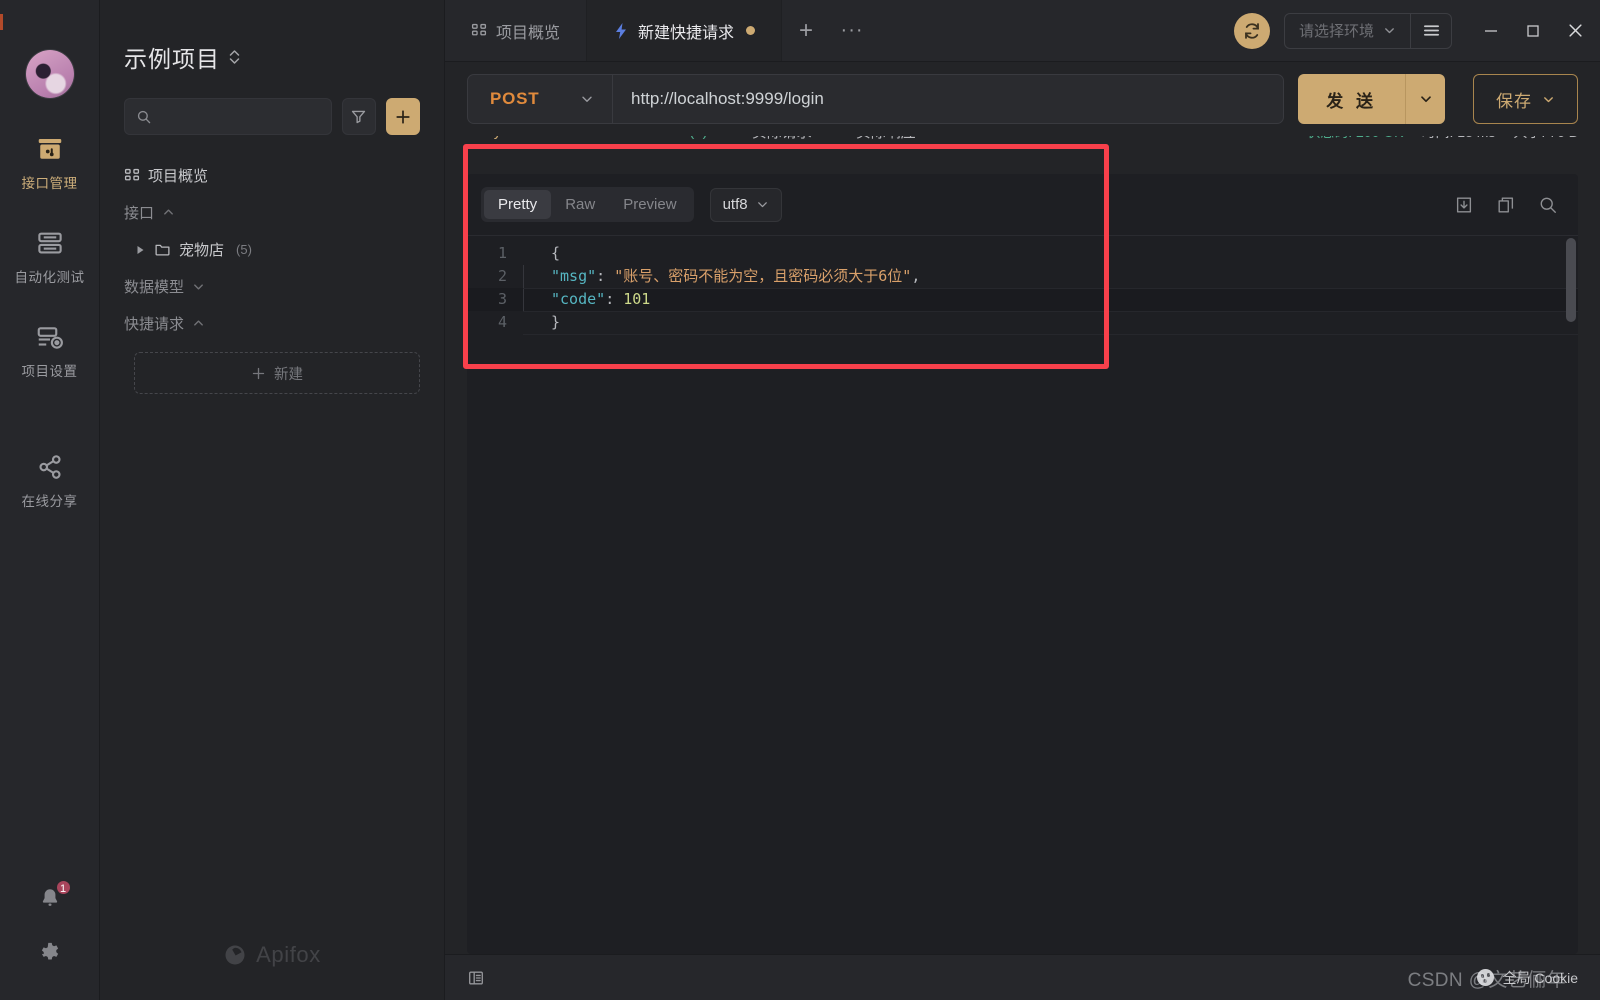 The height and width of the screenshot is (1000, 1600). What do you see at coordinates (50, 149) in the screenshot?
I see `box-icon` at bounding box center [50, 149].